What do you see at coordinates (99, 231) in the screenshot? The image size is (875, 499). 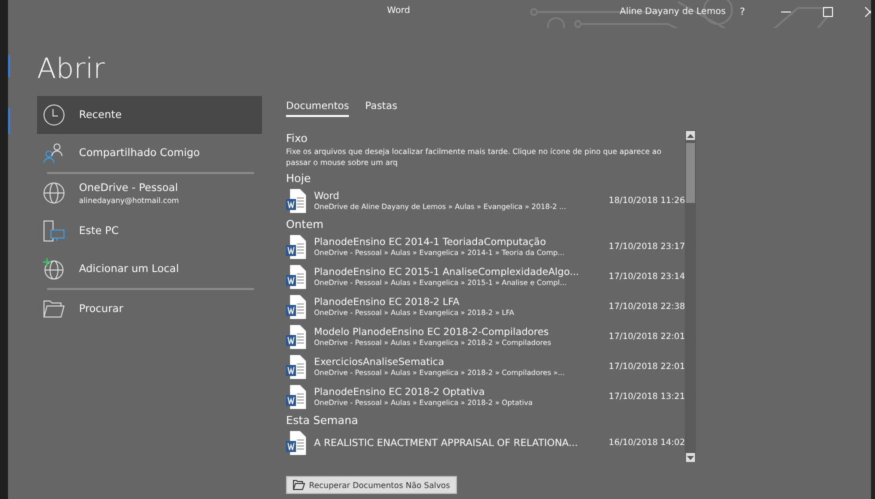 I see `place-label: Este PC` at bounding box center [99, 231].